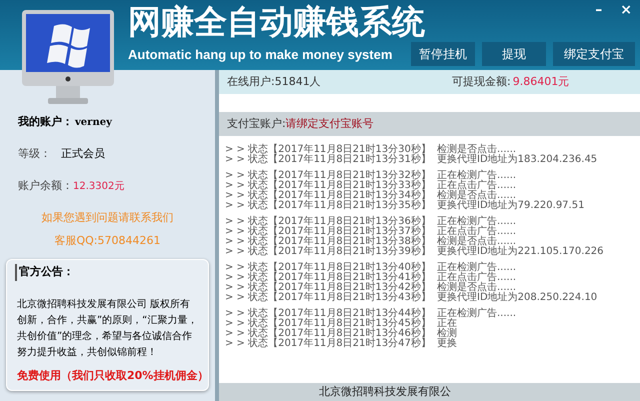 This screenshot has height=401, width=640. I want to click on close-button: ×, so click(626, 10).